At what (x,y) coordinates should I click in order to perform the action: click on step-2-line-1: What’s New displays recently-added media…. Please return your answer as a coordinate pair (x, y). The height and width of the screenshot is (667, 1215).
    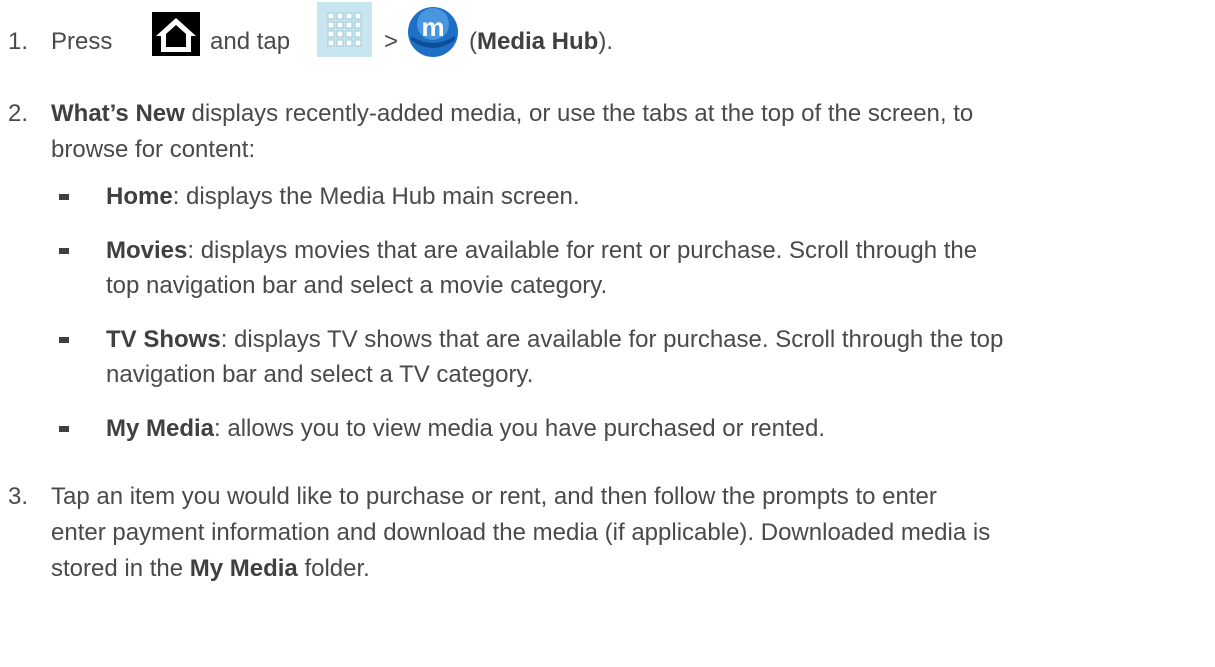
    Looking at the image, I should click on (512, 113).